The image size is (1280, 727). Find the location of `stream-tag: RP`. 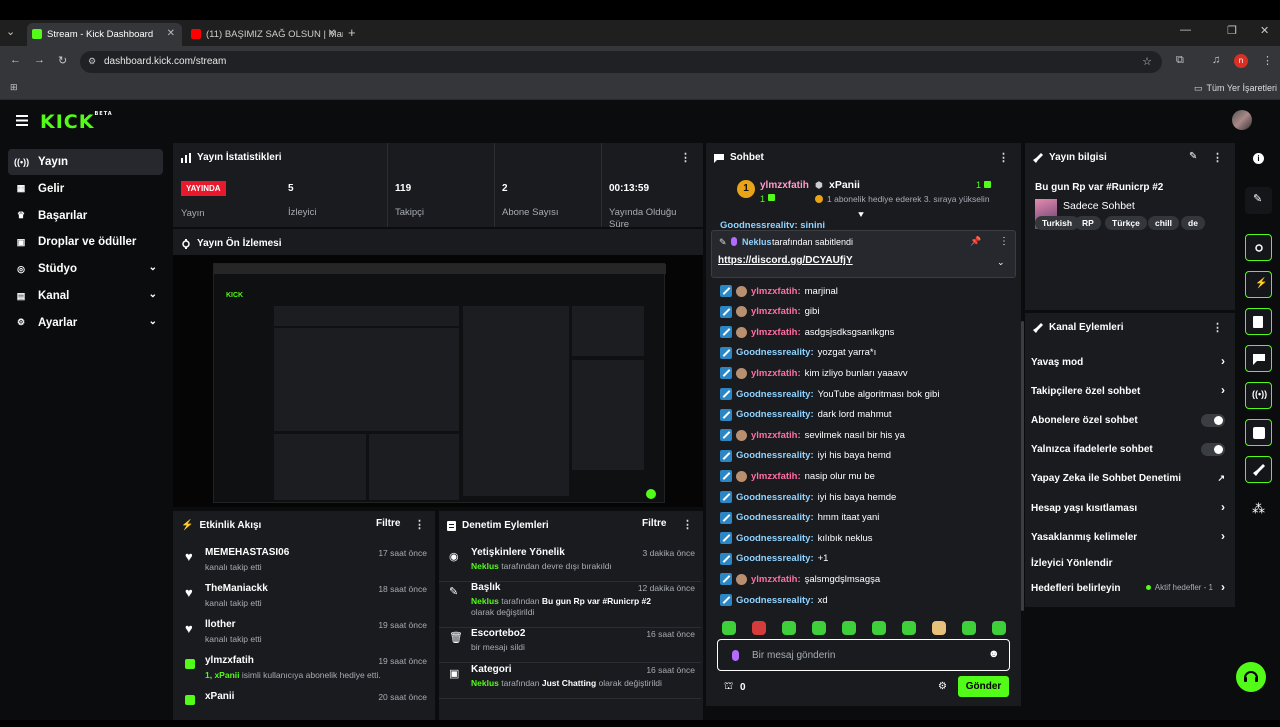

stream-tag: RP is located at coordinates (1088, 223).